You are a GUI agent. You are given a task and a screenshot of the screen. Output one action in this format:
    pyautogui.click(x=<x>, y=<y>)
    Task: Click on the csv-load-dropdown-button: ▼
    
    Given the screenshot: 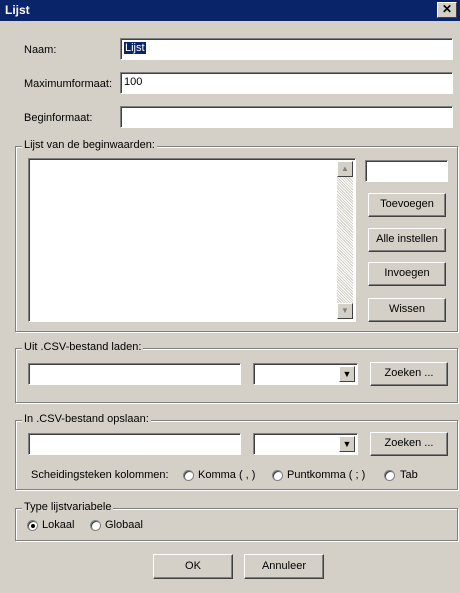 What is the action you would take?
    pyautogui.click(x=347, y=374)
    